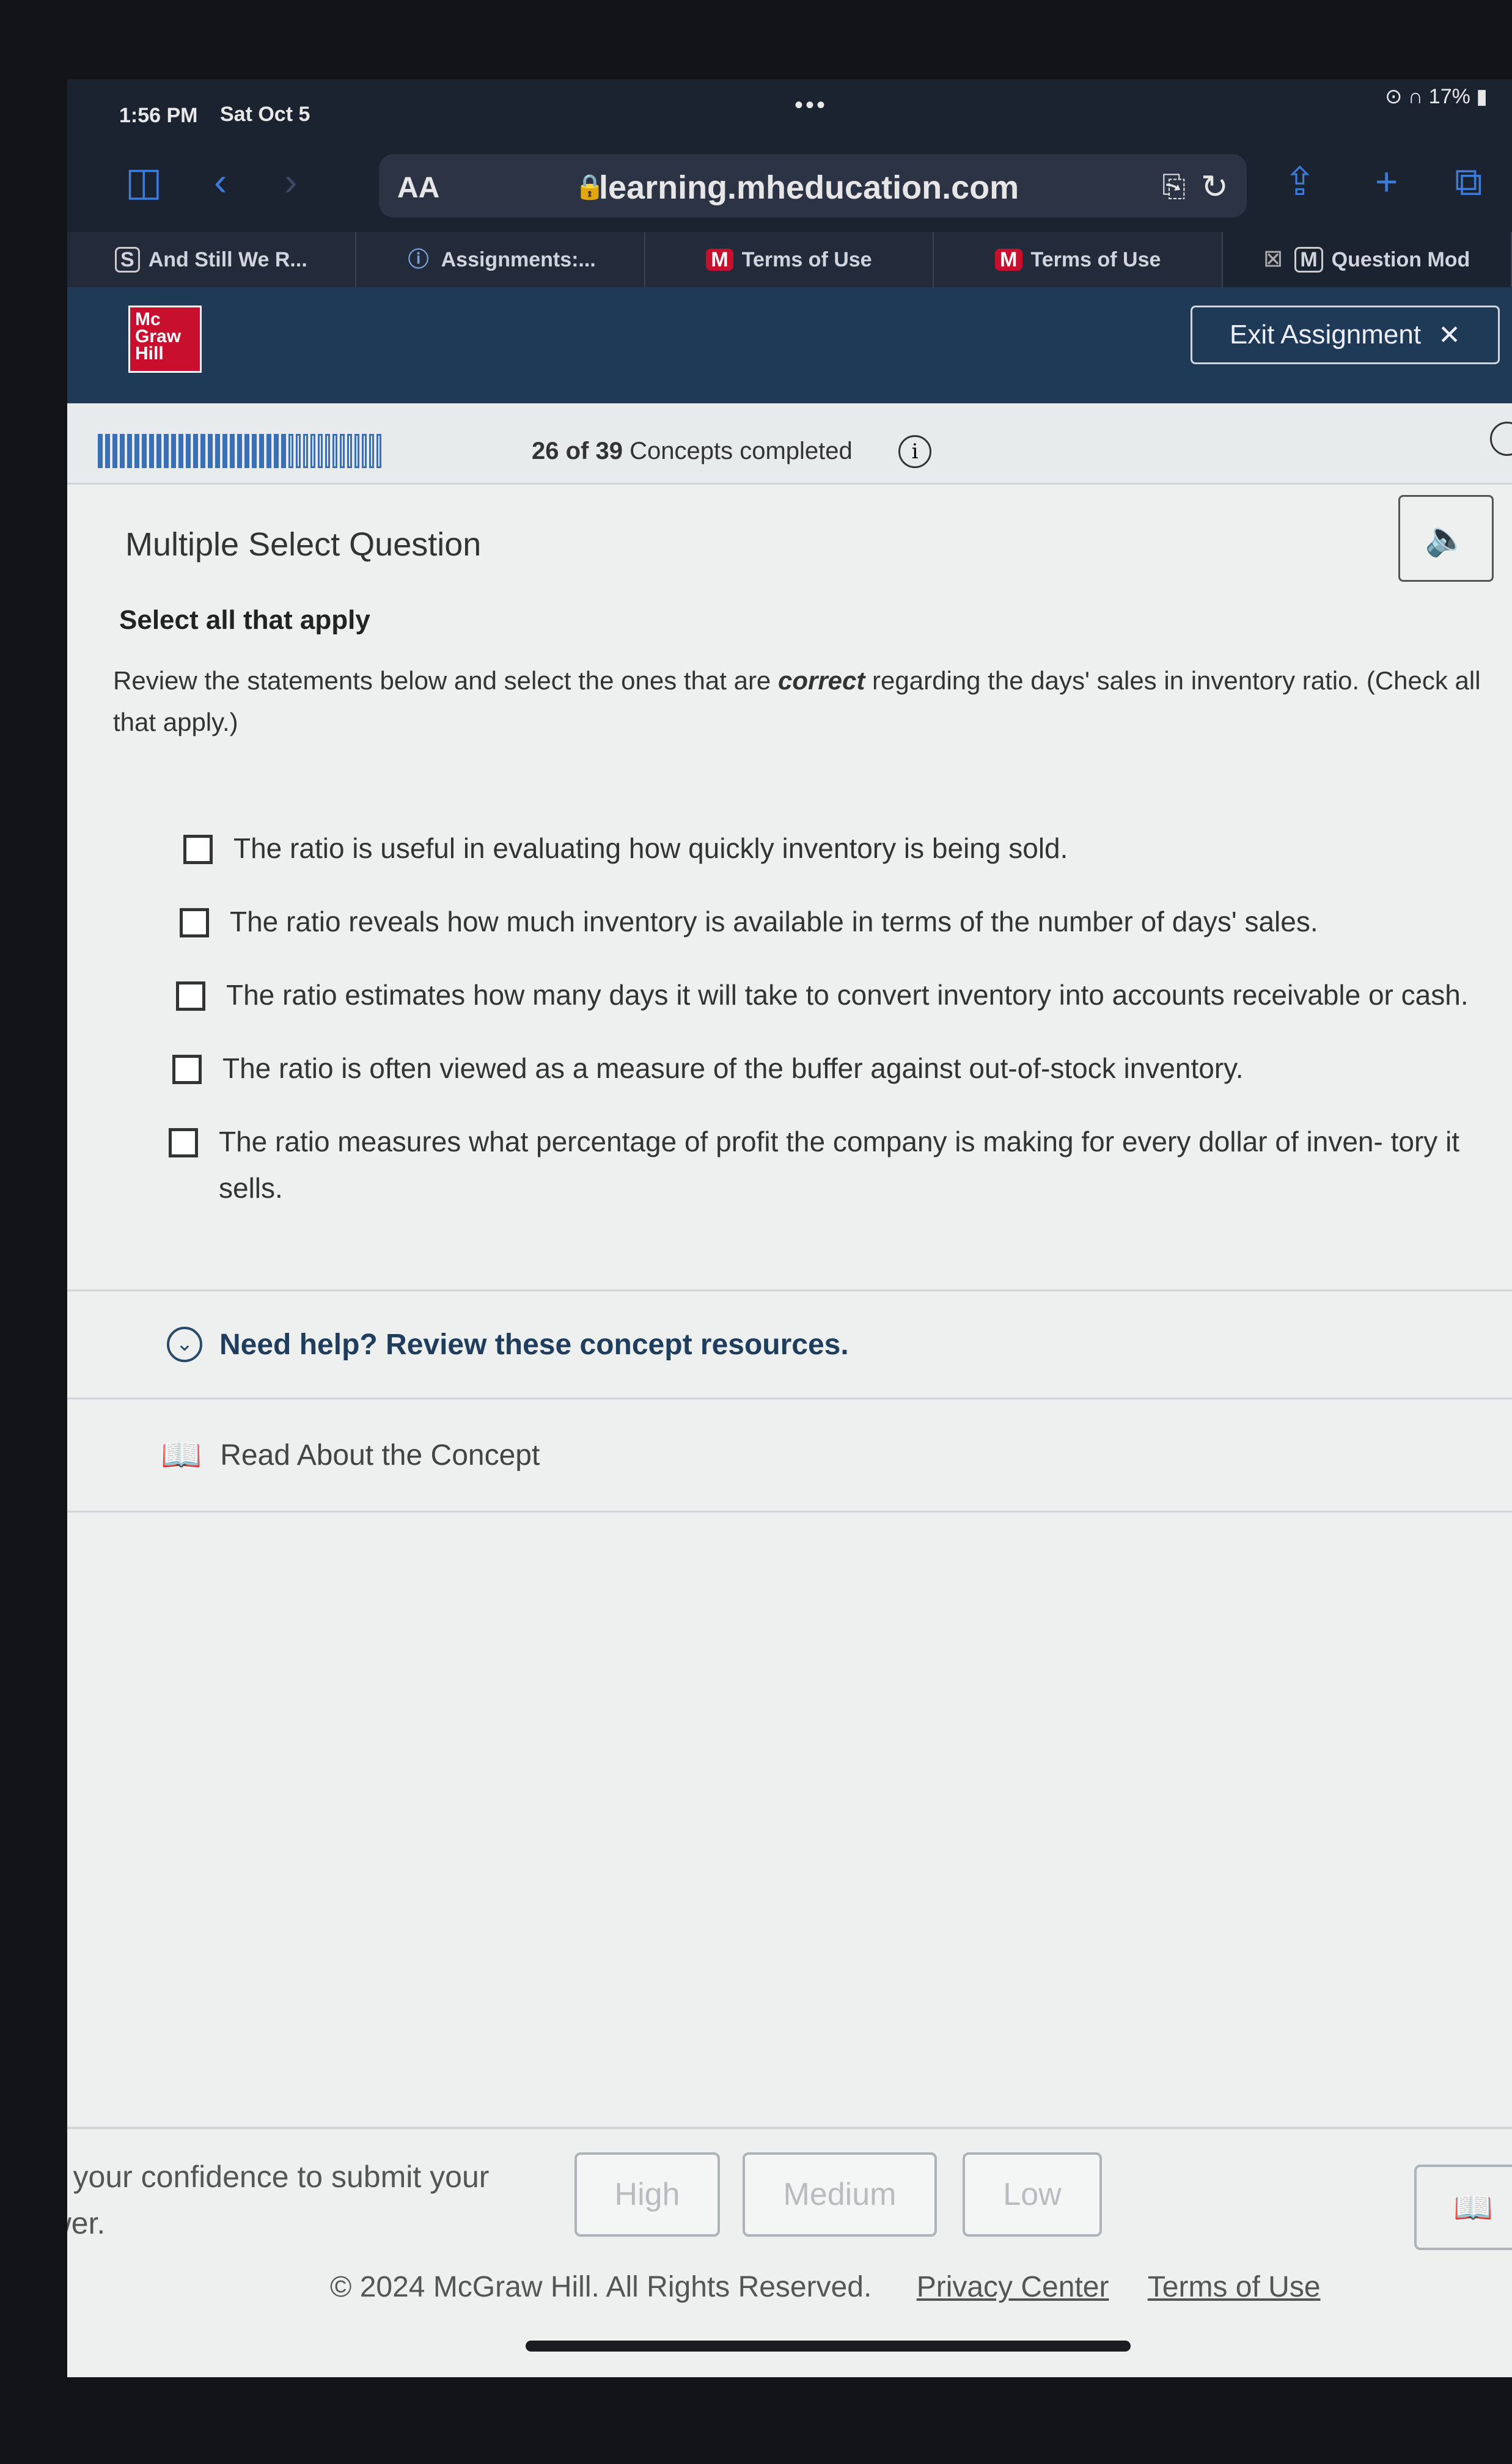 This screenshot has width=1512, height=2464. Describe the element at coordinates (418, 260) in the screenshot. I see `assignments-icon: ⓘ` at that location.